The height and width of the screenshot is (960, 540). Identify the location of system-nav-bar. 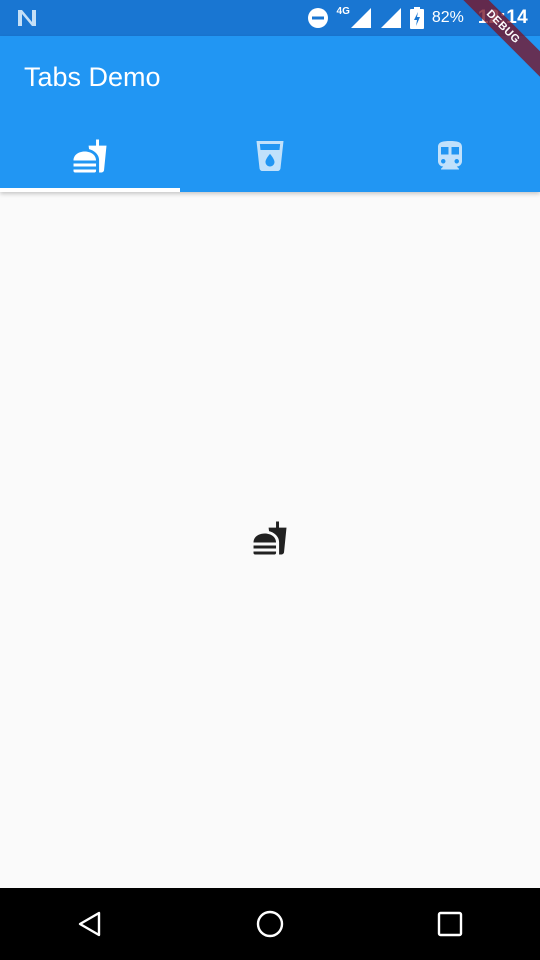
(270, 924).